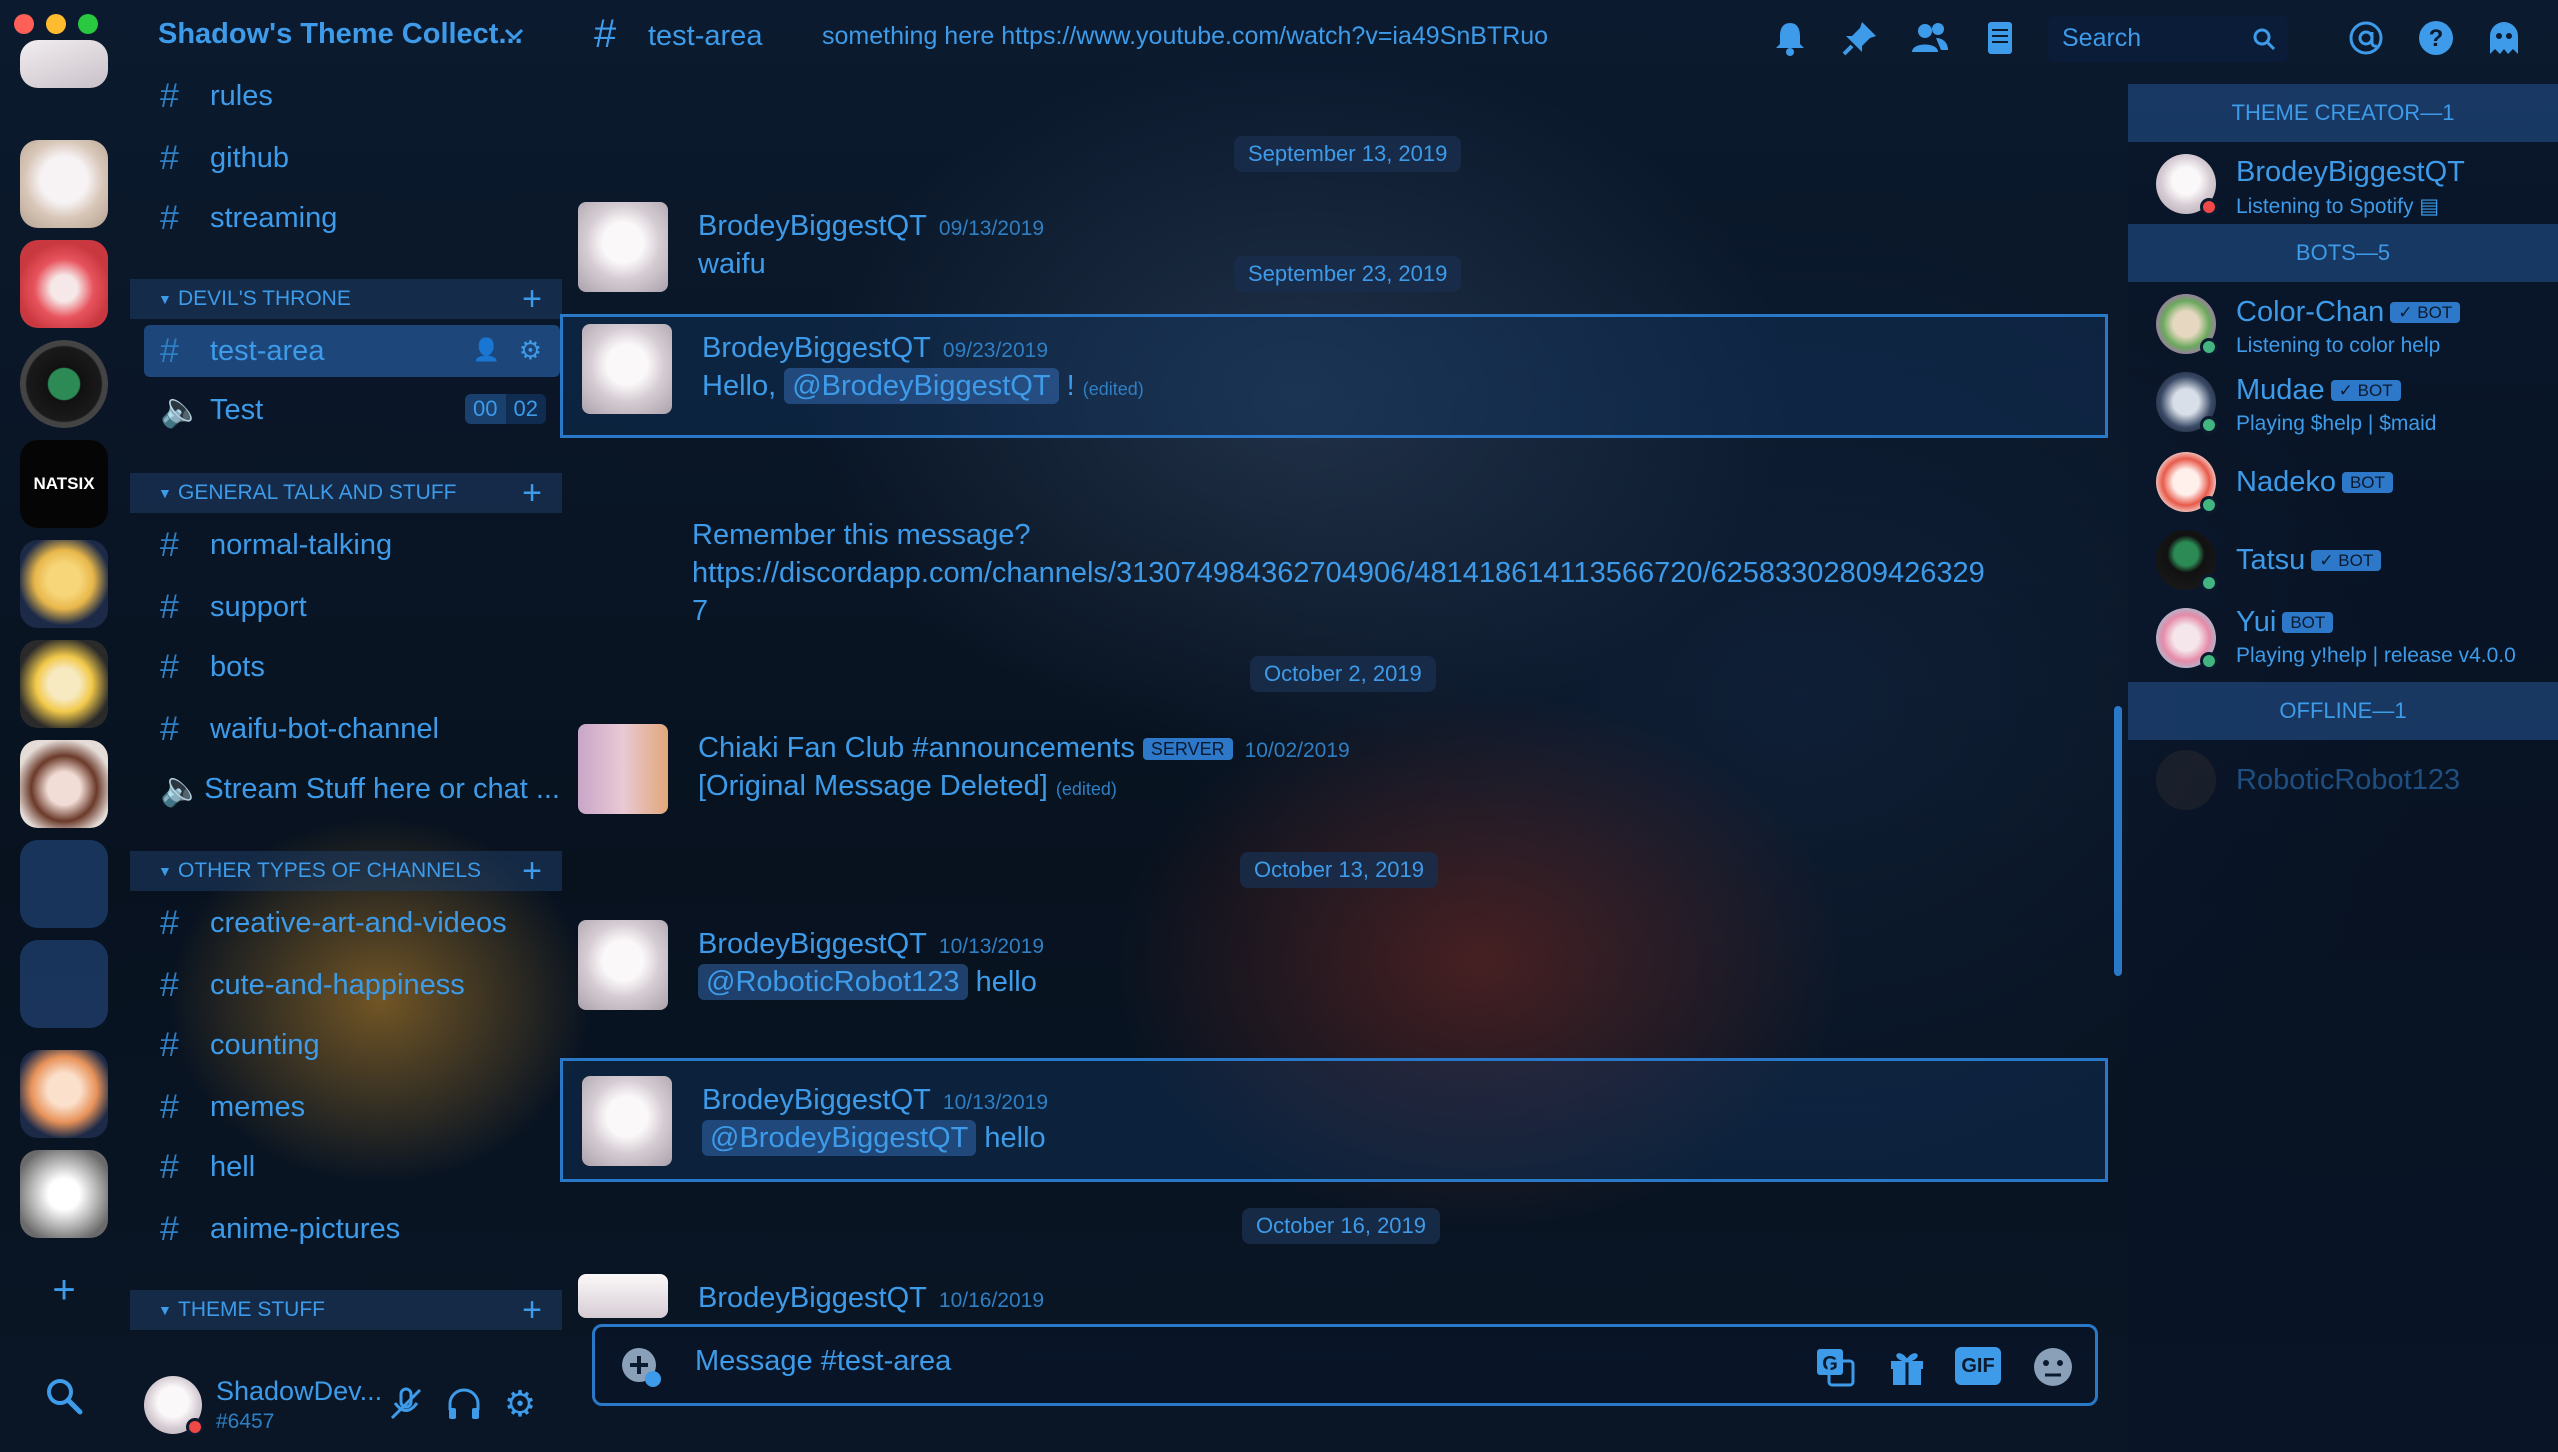 The height and width of the screenshot is (1452, 2558). What do you see at coordinates (250, 157) in the screenshot?
I see `channel-label: github` at bounding box center [250, 157].